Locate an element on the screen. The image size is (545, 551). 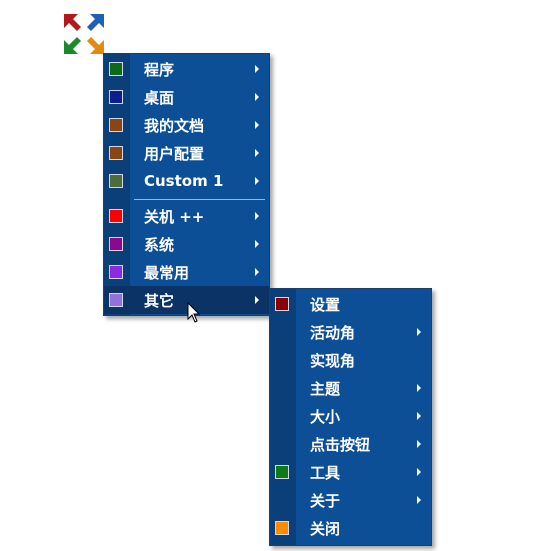
submenu-item-active-corner: 活动角 is located at coordinates (350, 332).